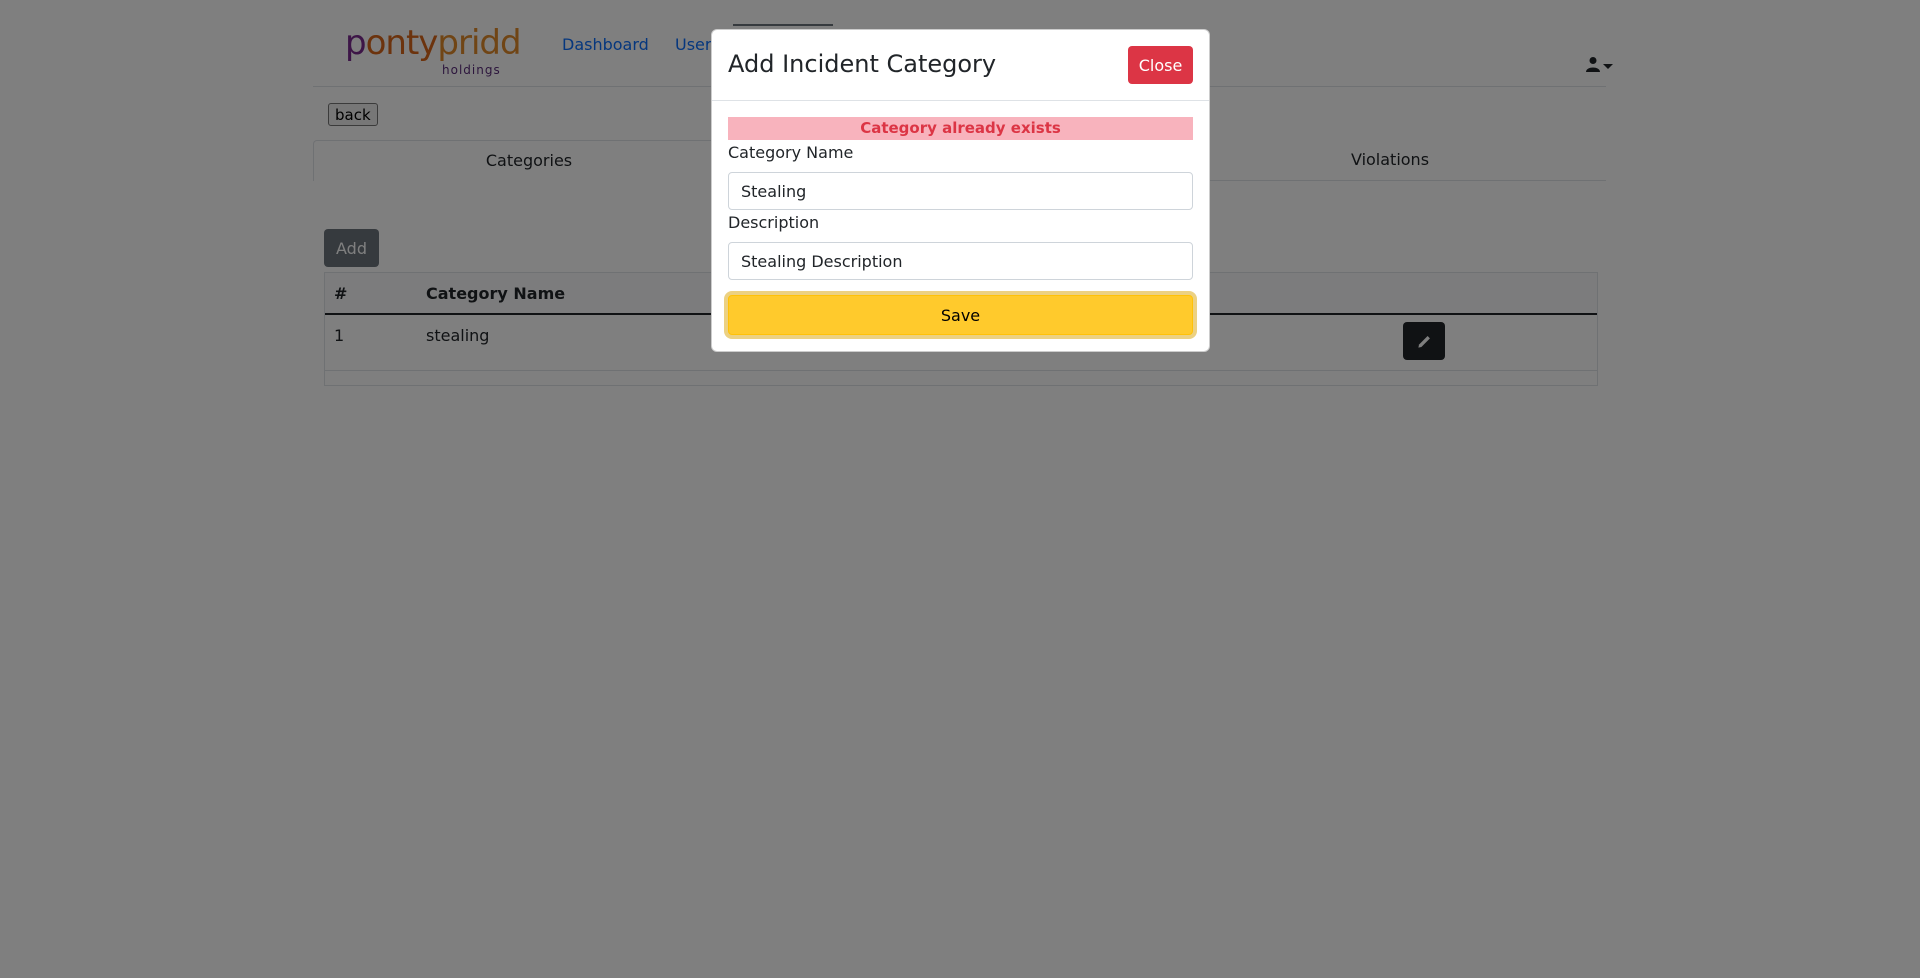 The width and height of the screenshot is (1920, 978). Describe the element at coordinates (960, 315) in the screenshot. I see `save-button: Save` at that location.